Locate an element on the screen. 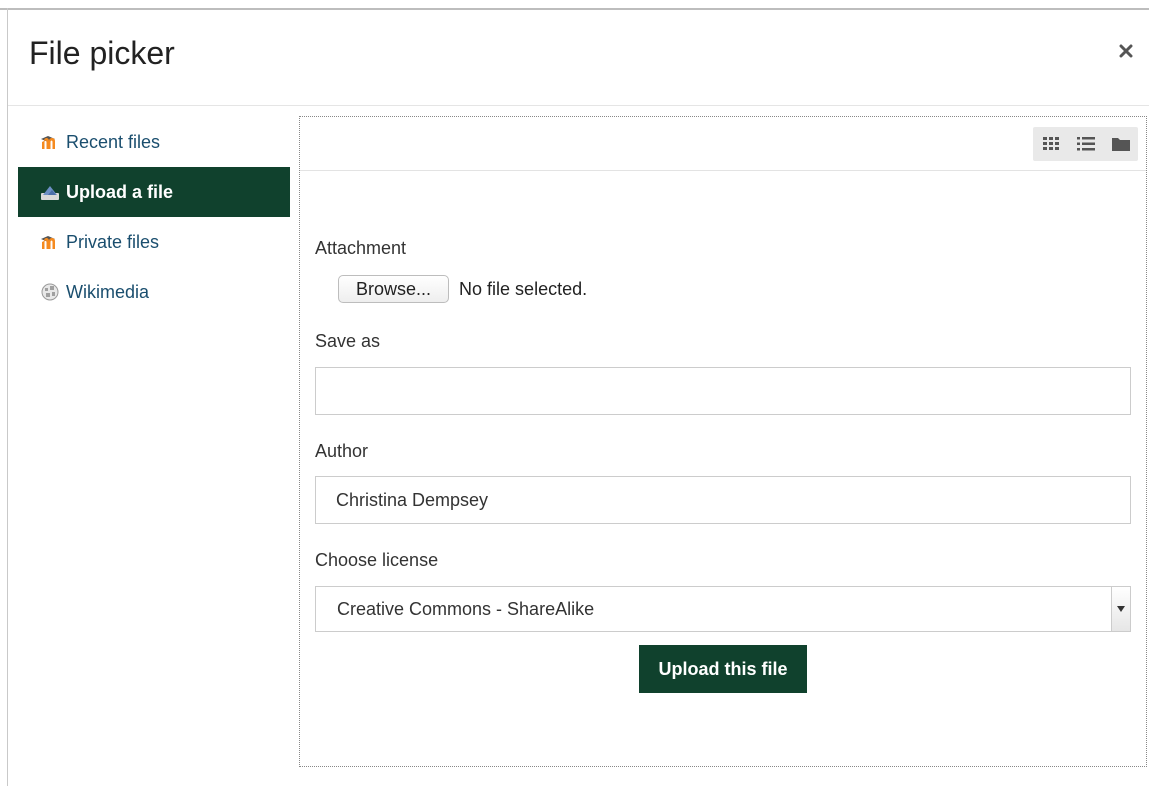 The image size is (1149, 786). list-view-icon is located at coordinates (1085, 144).